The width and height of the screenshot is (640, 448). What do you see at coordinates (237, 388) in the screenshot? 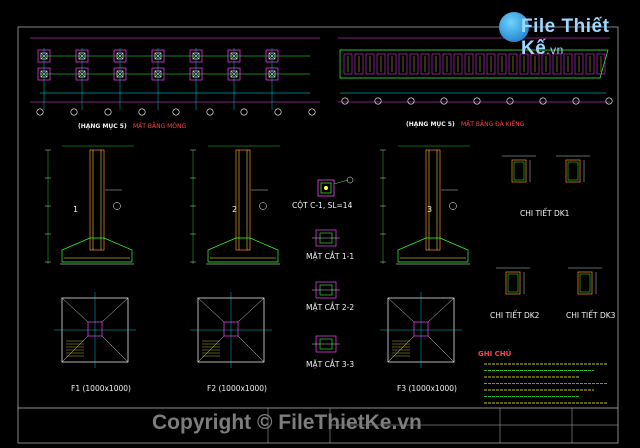
I see `footing-label-f2: F2 (1000x1000)` at bounding box center [237, 388].